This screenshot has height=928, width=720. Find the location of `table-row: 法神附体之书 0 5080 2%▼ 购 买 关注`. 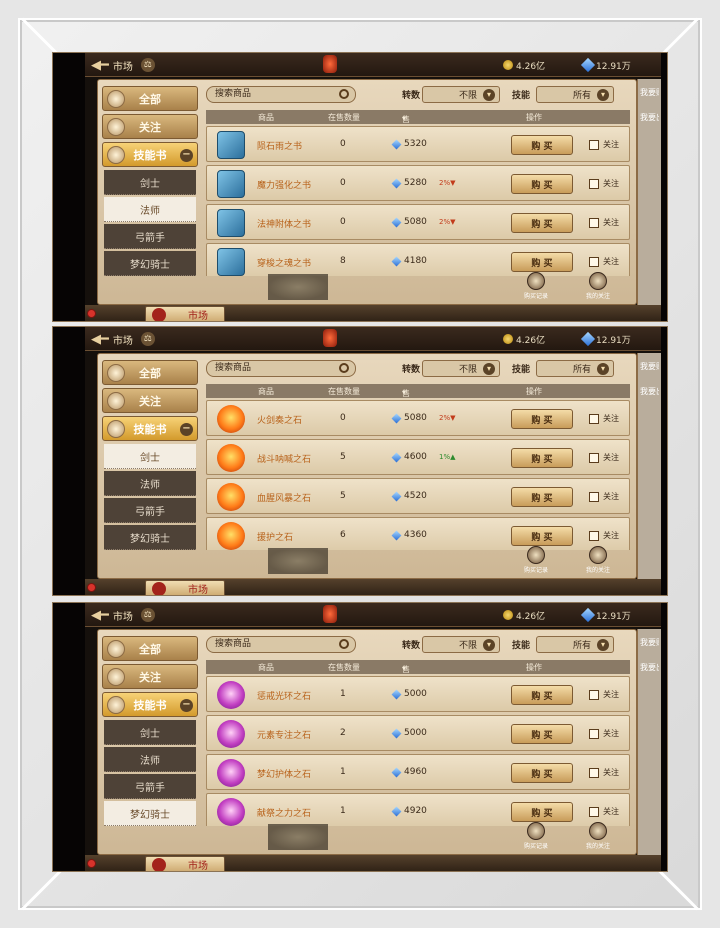

table-row: 法神附体之书 0 5080 2%▼ 购 买 关注 is located at coordinates (418, 222).